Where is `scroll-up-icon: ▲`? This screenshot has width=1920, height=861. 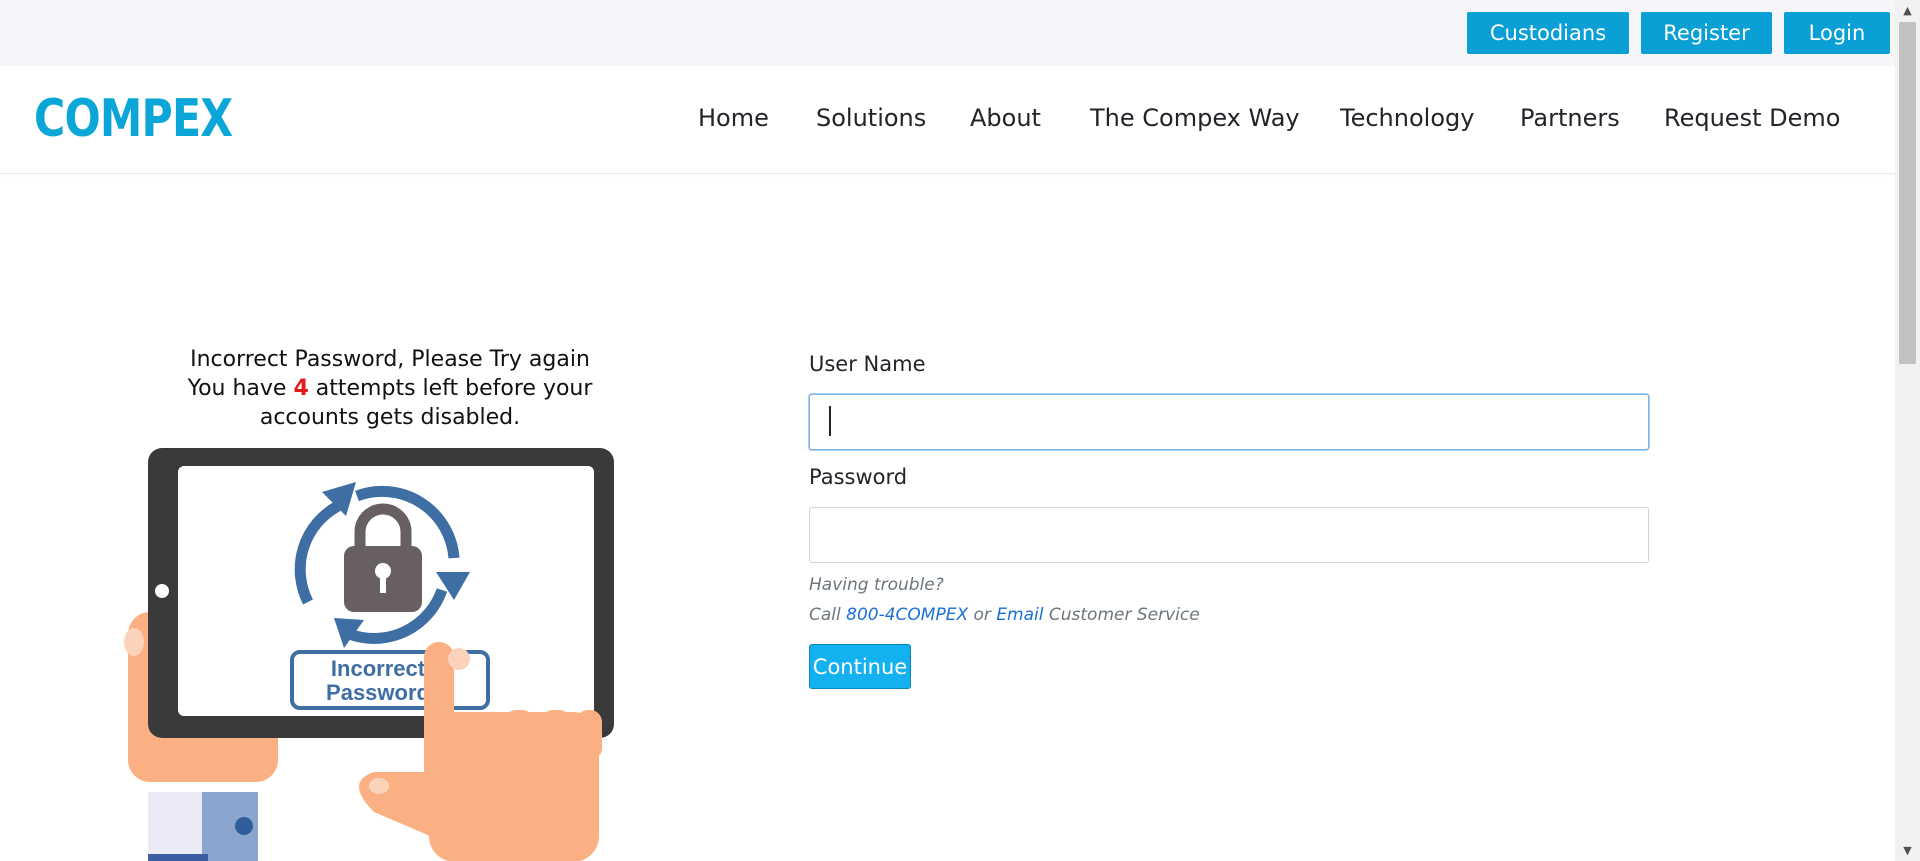 scroll-up-icon: ▲ is located at coordinates (1907, 10).